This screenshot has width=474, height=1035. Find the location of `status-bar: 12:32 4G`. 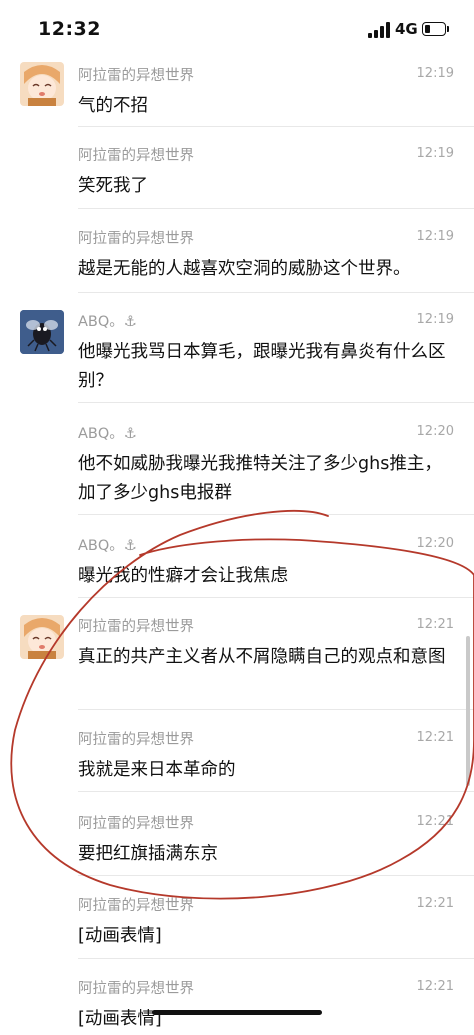

status-bar: 12:32 4G is located at coordinates (237, 29).